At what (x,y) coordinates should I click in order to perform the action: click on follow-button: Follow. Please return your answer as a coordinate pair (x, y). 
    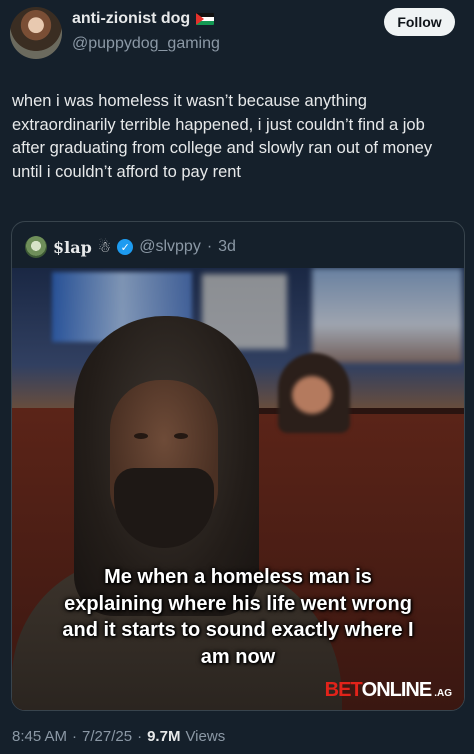
    Looking at the image, I should click on (419, 22).